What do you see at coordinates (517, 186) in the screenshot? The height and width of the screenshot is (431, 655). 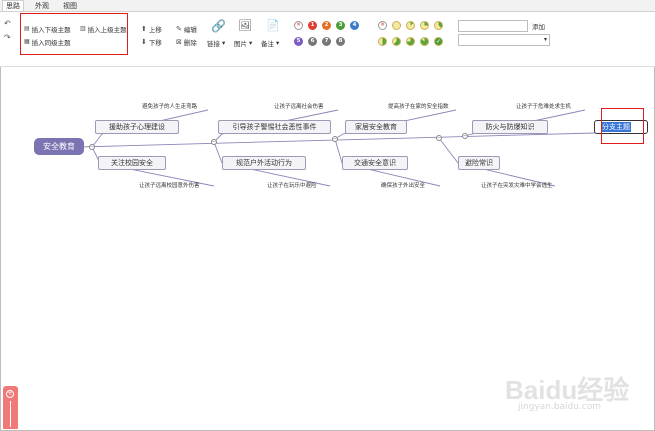 I see `branch-label: 让孩子在突发灾难中学会逃生` at bounding box center [517, 186].